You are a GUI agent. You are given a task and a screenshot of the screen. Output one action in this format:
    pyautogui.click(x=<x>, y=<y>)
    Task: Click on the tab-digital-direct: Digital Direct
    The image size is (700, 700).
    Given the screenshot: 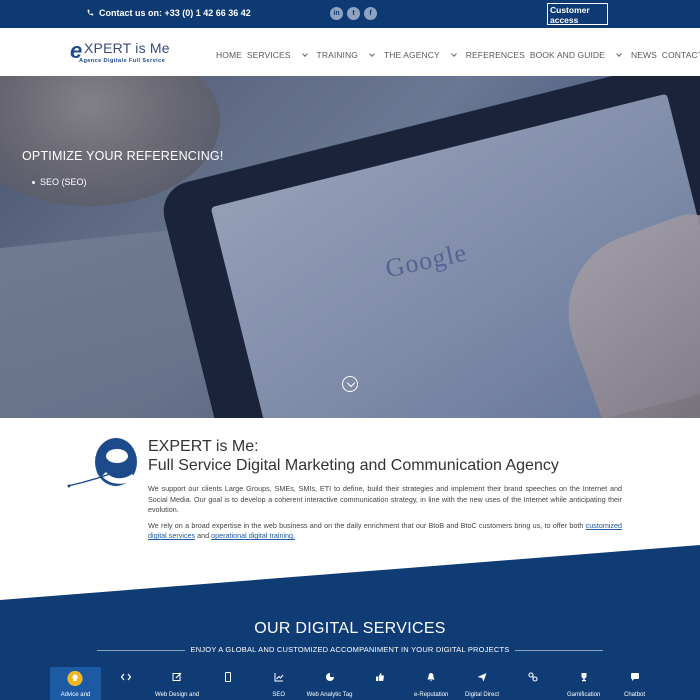 What is the action you would take?
    pyautogui.click(x=482, y=683)
    